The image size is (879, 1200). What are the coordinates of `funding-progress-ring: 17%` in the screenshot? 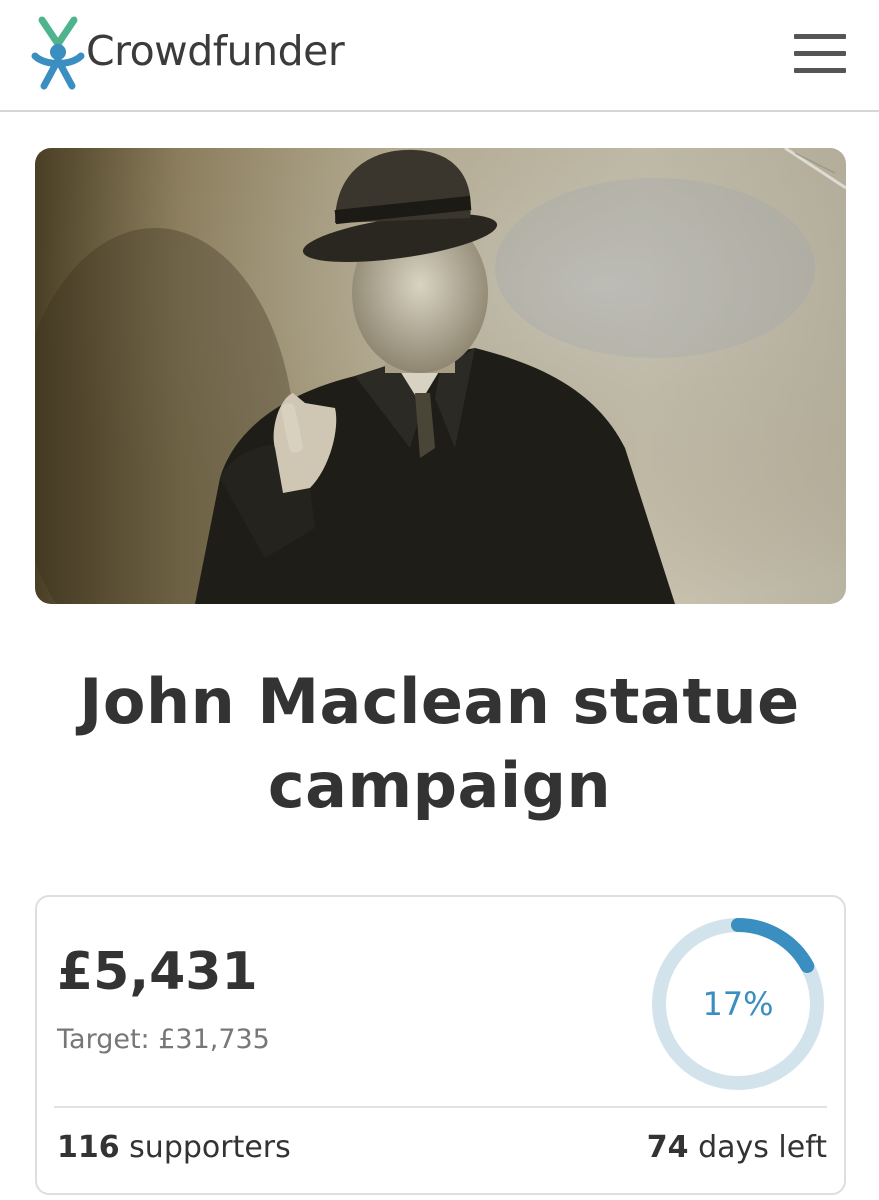 It's located at (738, 1004).